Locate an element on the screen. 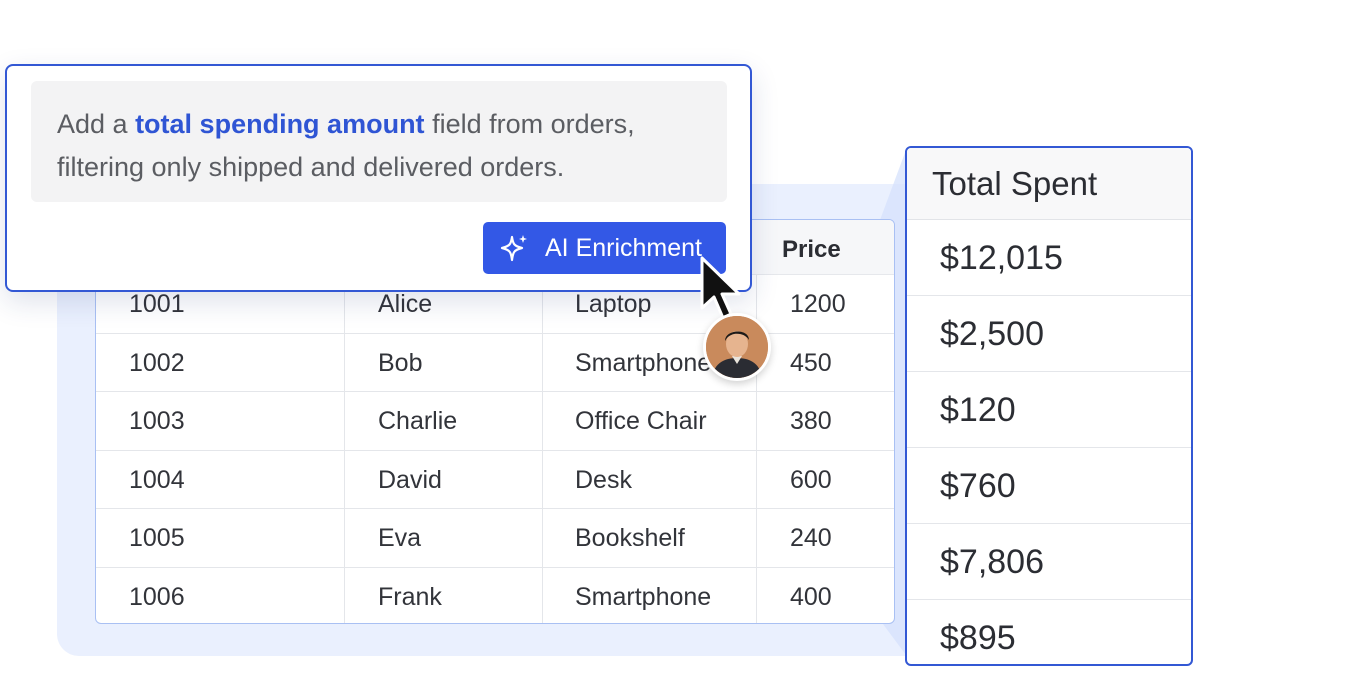 The width and height of the screenshot is (1358, 675). customer-cell: David is located at coordinates (410, 479).